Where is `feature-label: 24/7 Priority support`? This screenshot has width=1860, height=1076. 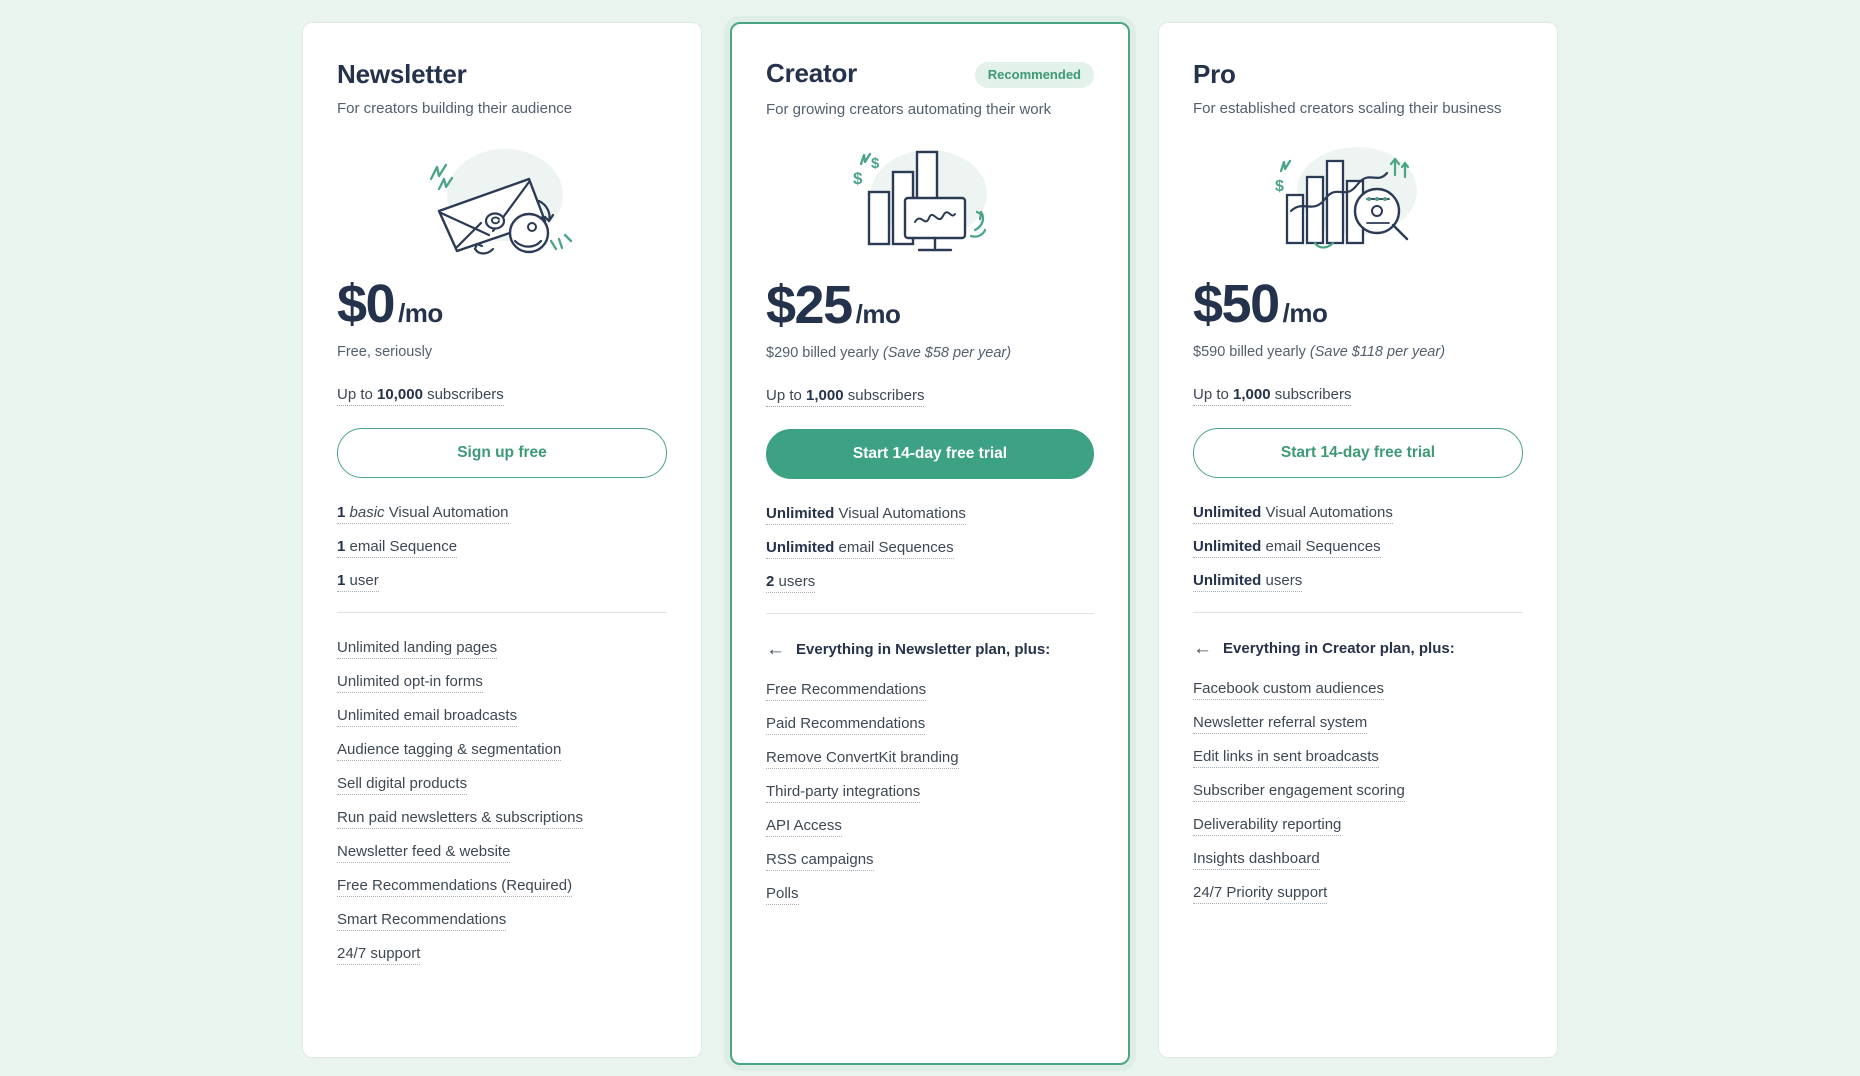
feature-label: 24/7 Priority support is located at coordinates (1260, 893).